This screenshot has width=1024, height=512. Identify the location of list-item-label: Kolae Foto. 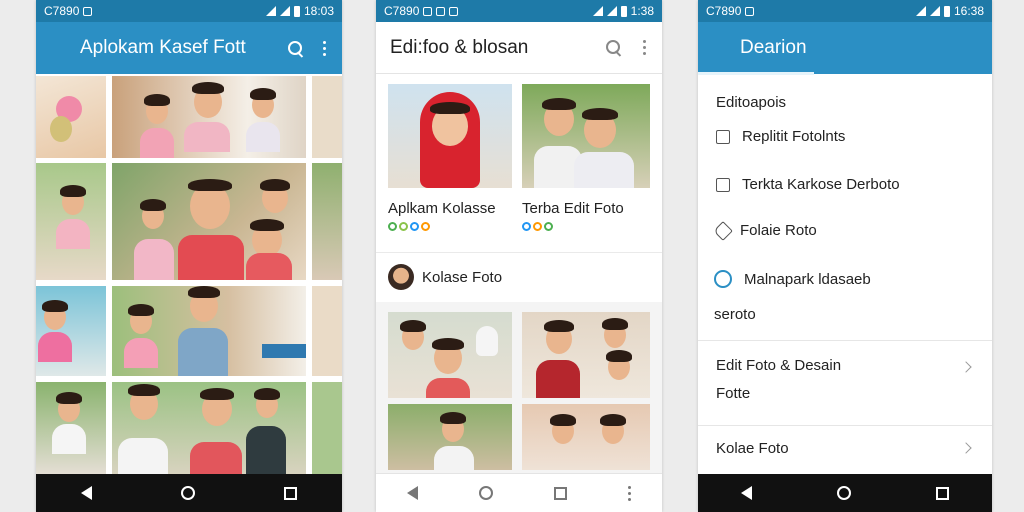
(752, 448).